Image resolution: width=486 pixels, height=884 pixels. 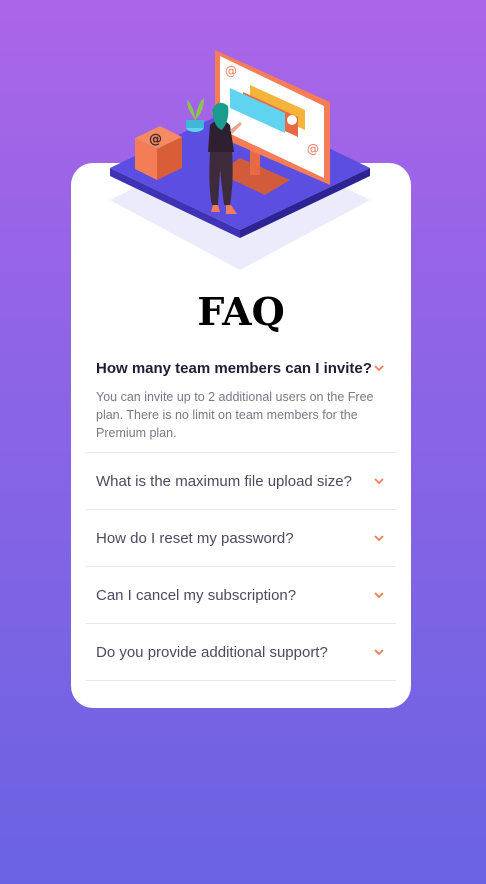 I want to click on page-title: FAQ, so click(x=241, y=311).